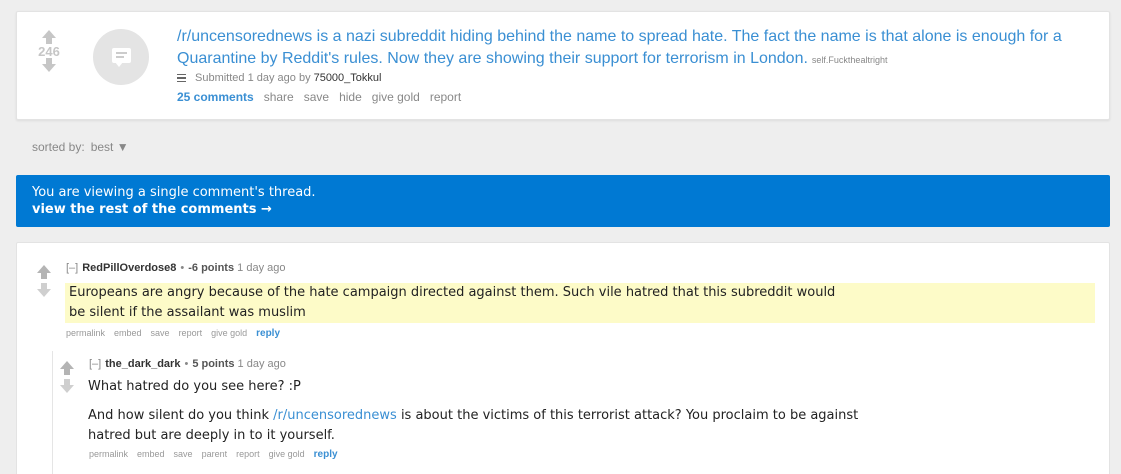  Describe the element at coordinates (52, 412) in the screenshot. I see `child-thread-line` at that location.